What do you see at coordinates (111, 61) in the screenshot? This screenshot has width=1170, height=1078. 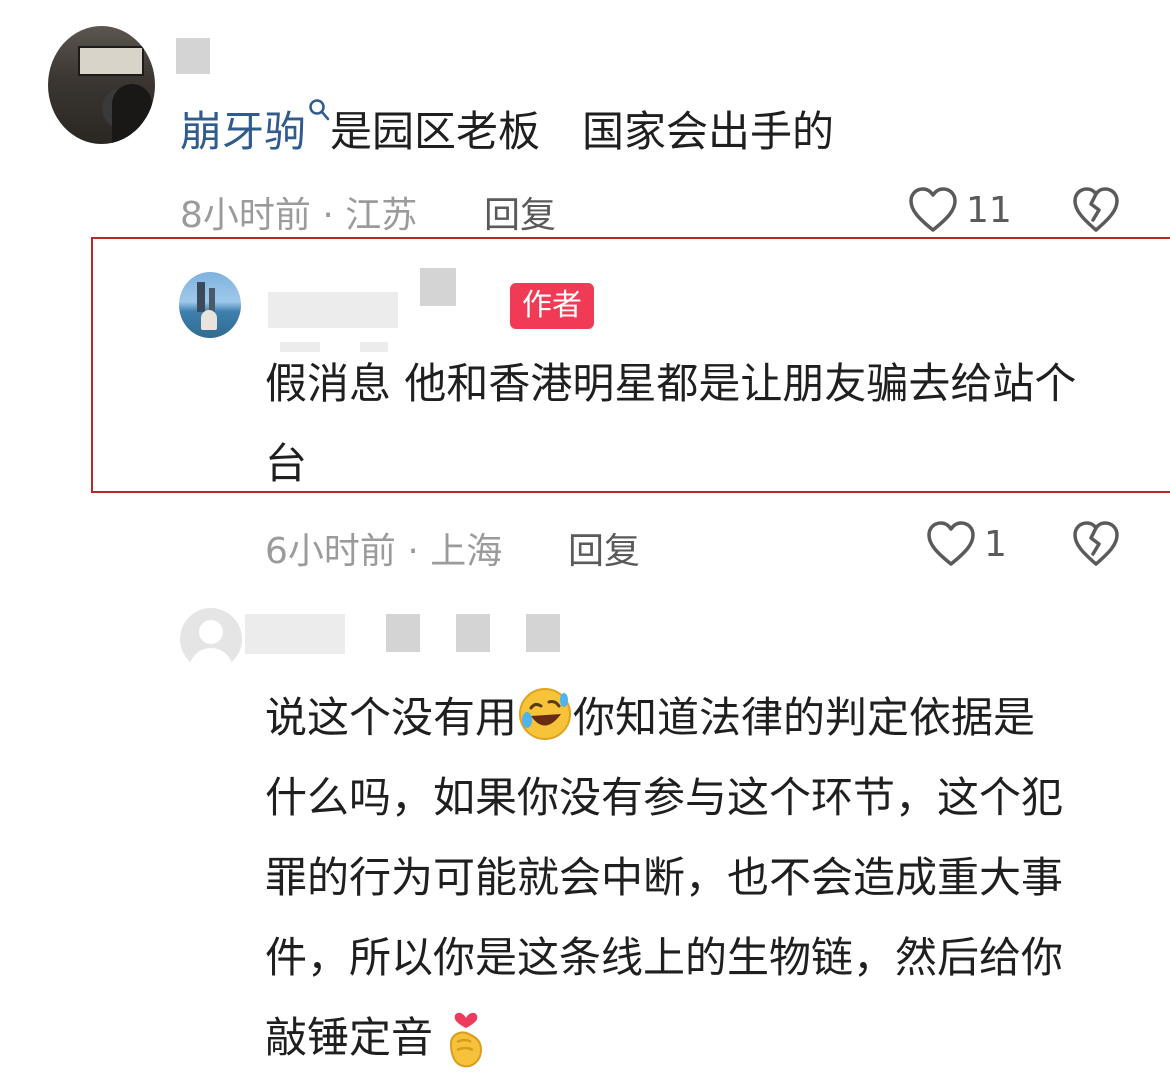 I see `avatar-shop-sign` at bounding box center [111, 61].